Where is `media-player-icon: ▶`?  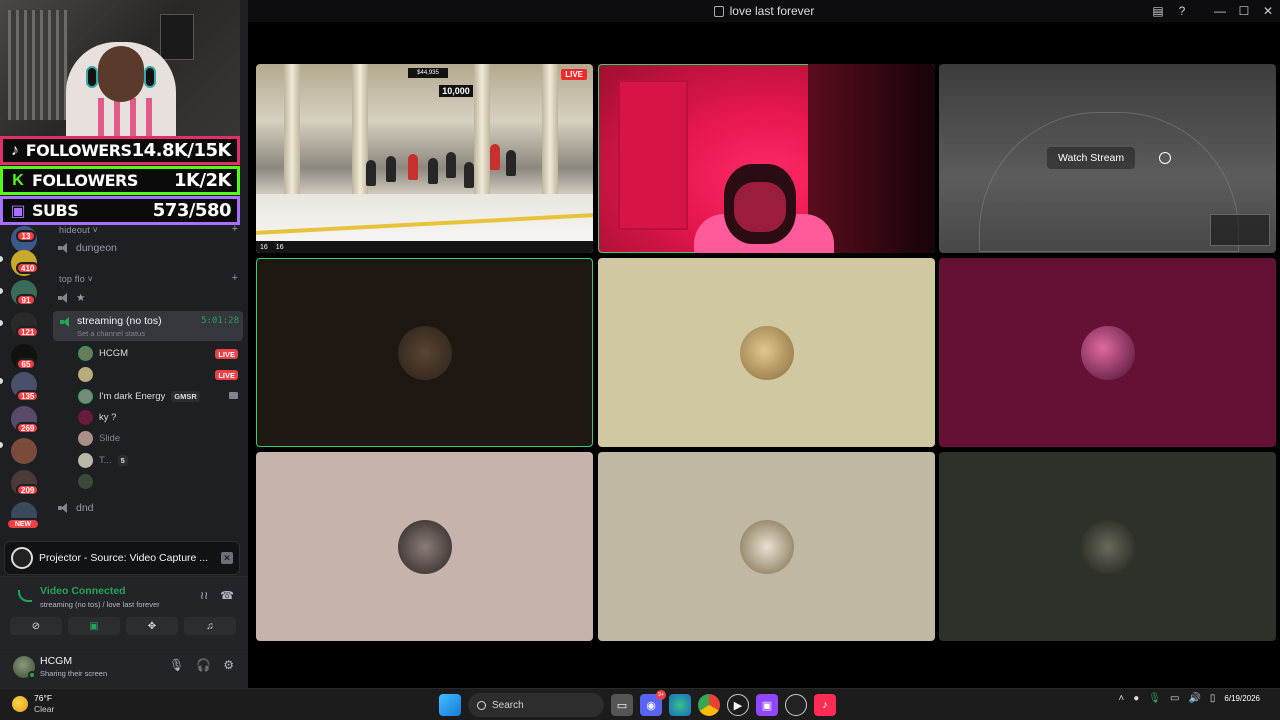 media-player-icon: ▶ is located at coordinates (738, 705).